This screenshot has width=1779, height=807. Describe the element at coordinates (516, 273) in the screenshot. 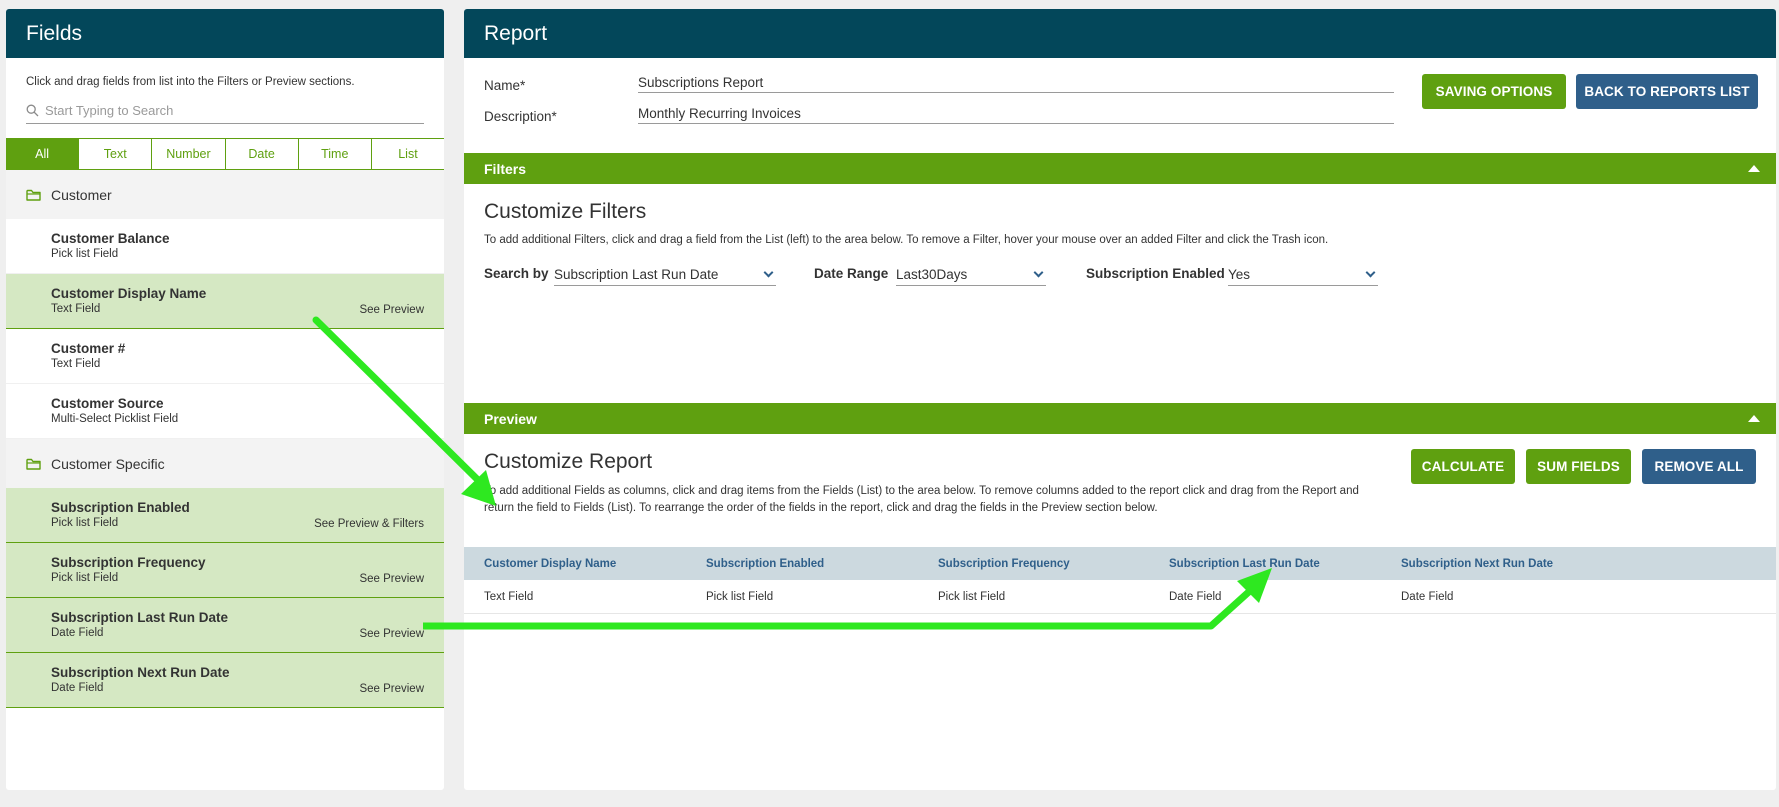

I see `search-by-label: Search by` at that location.